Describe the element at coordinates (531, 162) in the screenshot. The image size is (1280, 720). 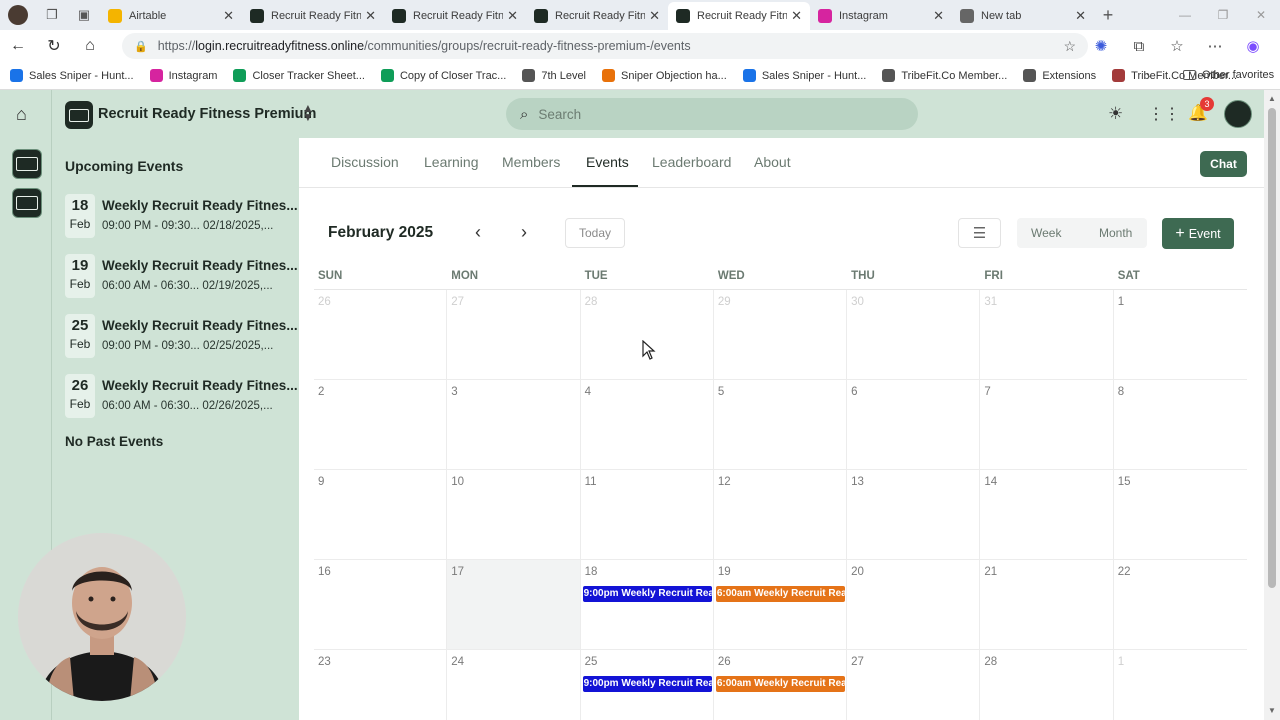
I see `tab-members: Members` at that location.